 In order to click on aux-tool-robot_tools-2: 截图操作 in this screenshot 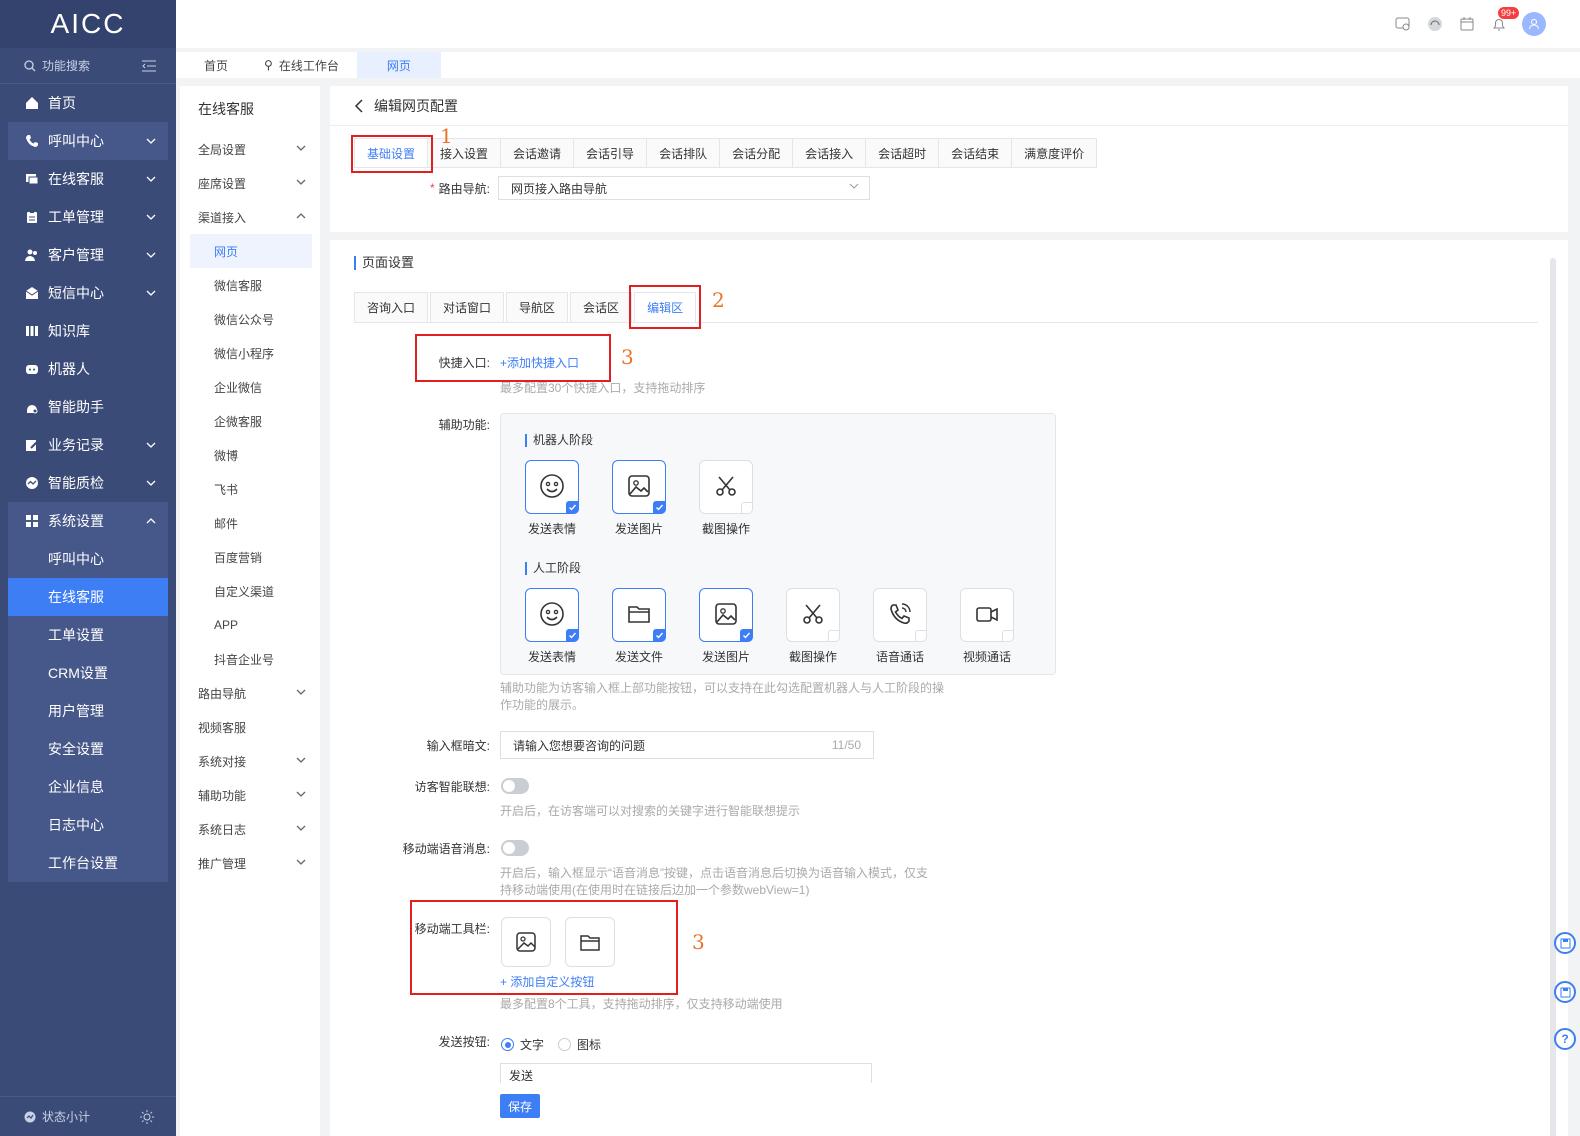, I will do `click(726, 498)`.